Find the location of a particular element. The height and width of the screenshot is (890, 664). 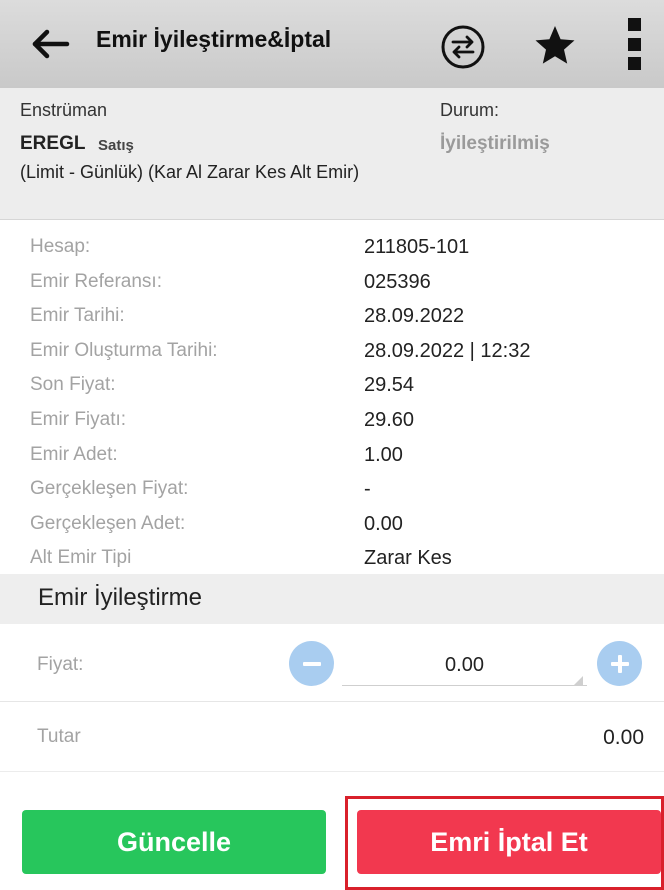

detail-value: 29.60 is located at coordinates (389, 419).